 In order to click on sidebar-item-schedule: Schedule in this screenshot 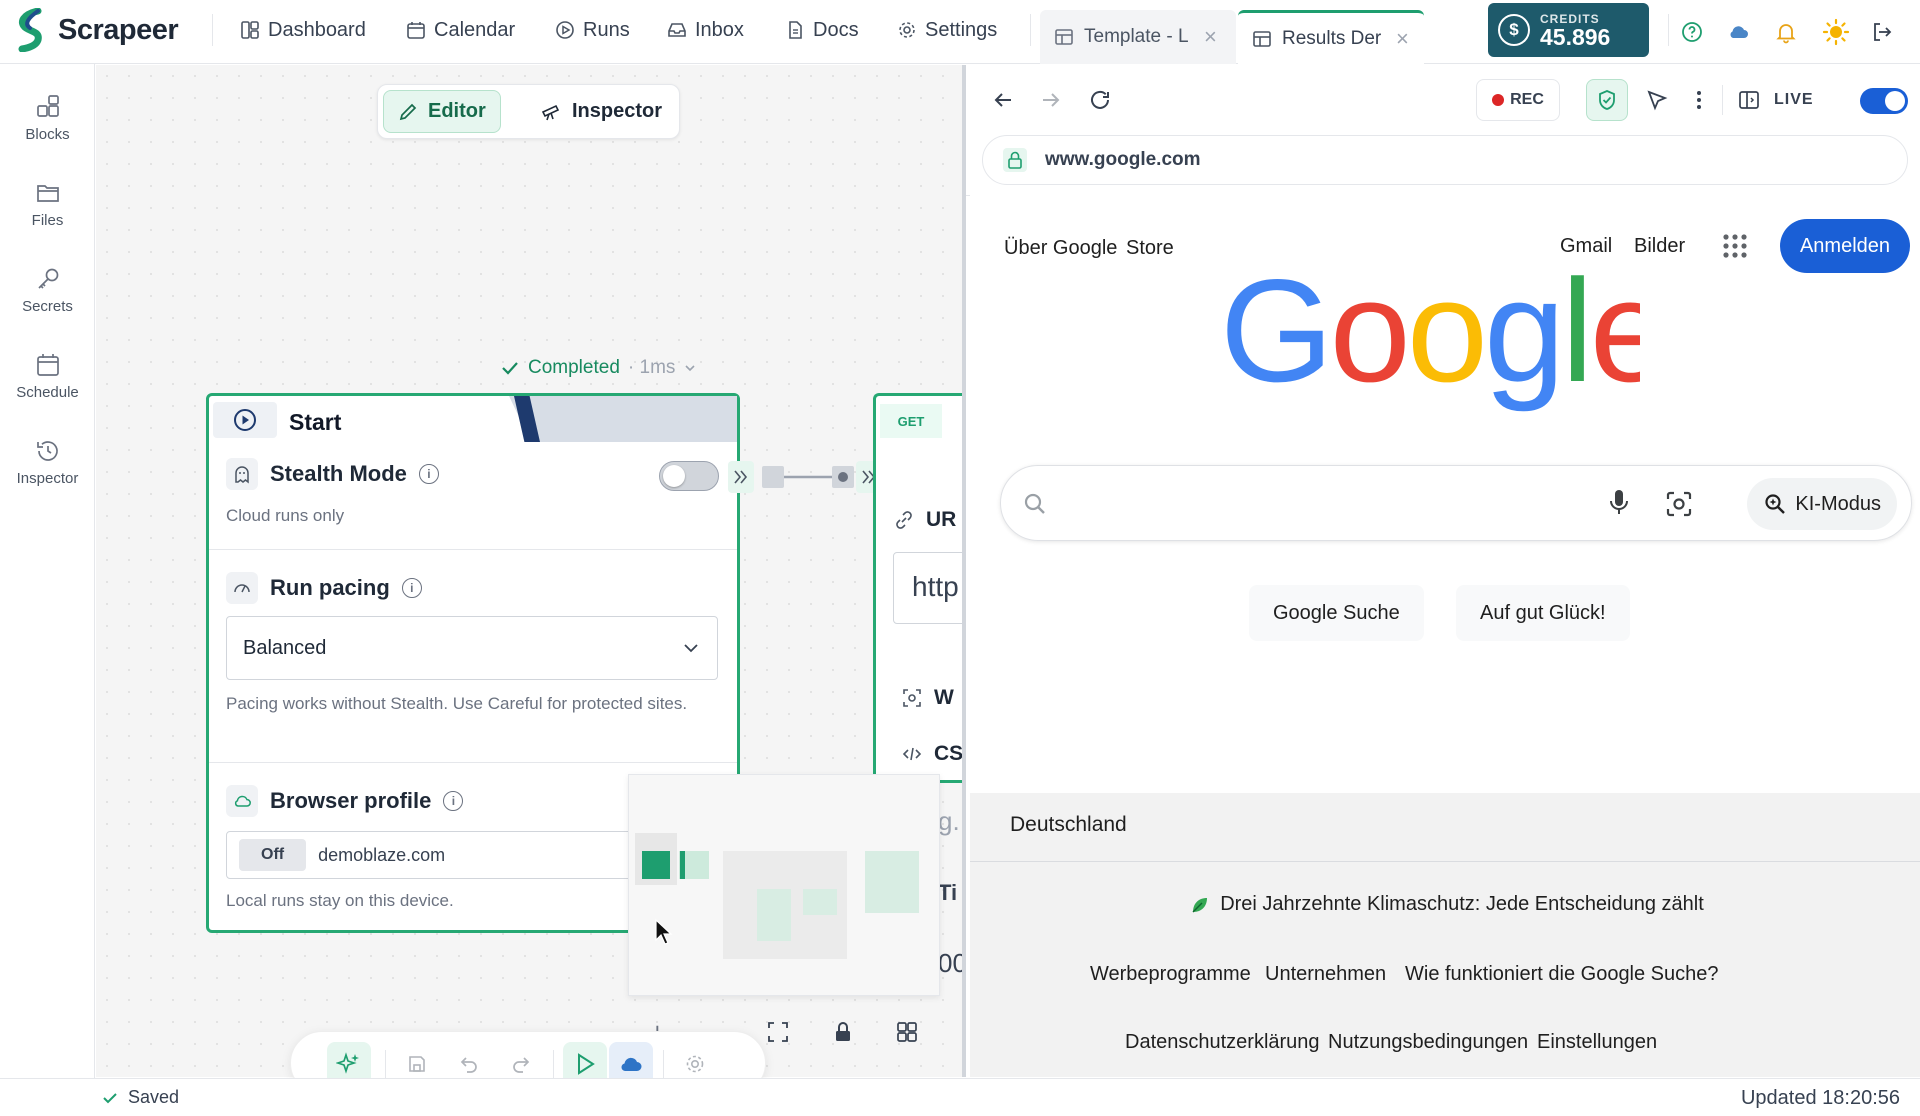, I will do `click(47, 376)`.